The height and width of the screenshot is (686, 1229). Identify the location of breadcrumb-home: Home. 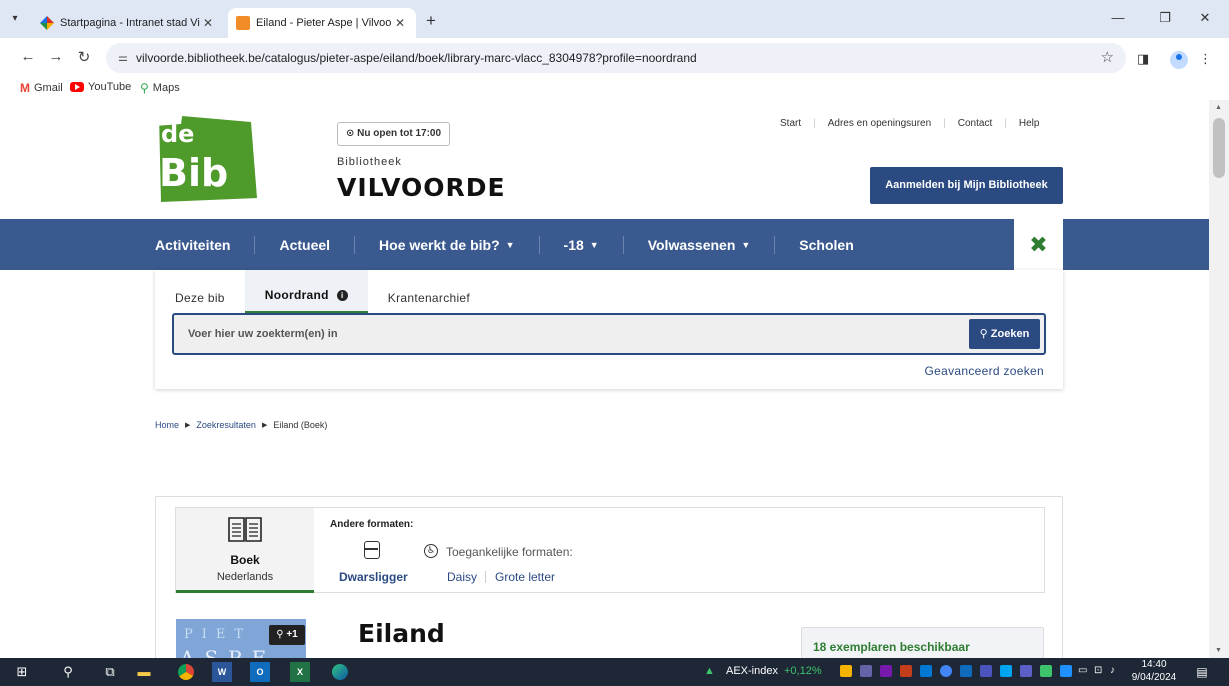
(167, 425).